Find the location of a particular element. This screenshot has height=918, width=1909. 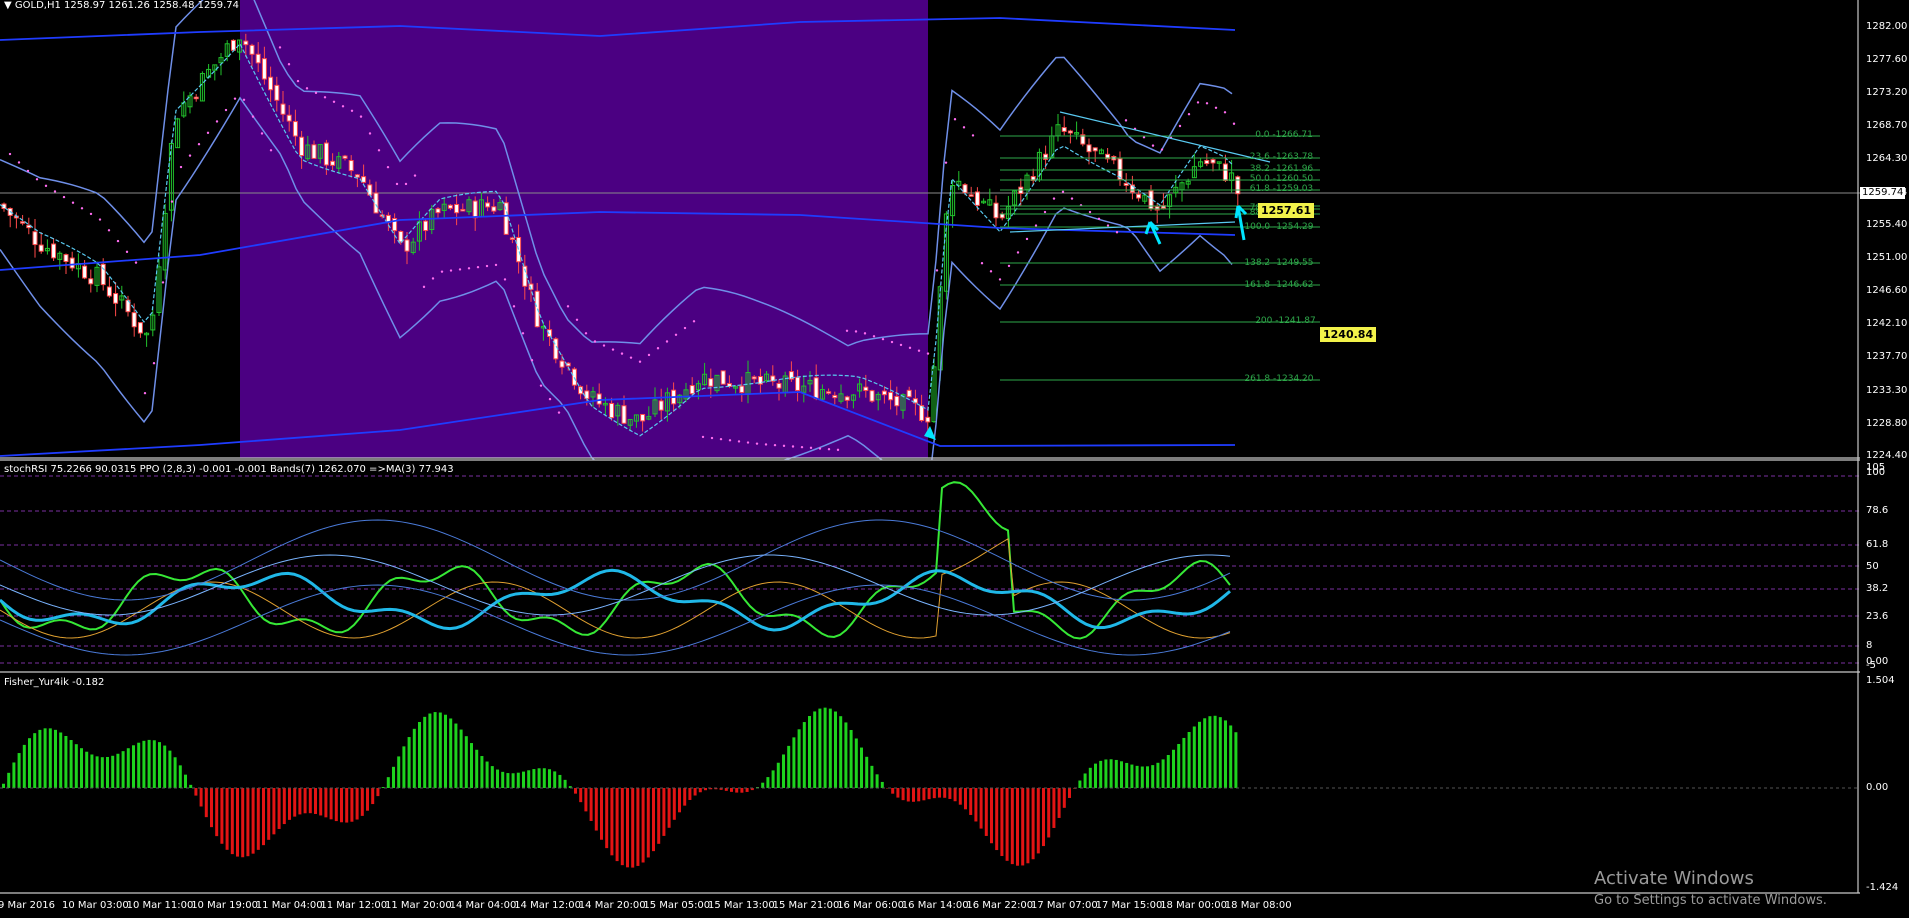

osc-tick-label: 38.2 is located at coordinates (1877, 588).